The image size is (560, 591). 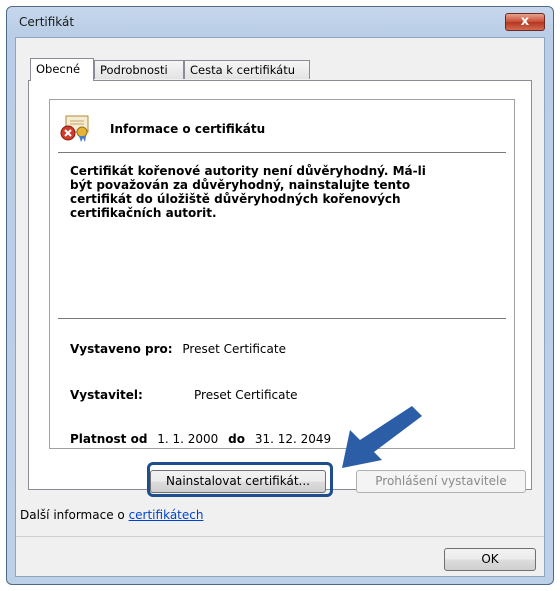 What do you see at coordinates (74, 515) in the screenshot?
I see `more-info-prefix: Další informace o` at bounding box center [74, 515].